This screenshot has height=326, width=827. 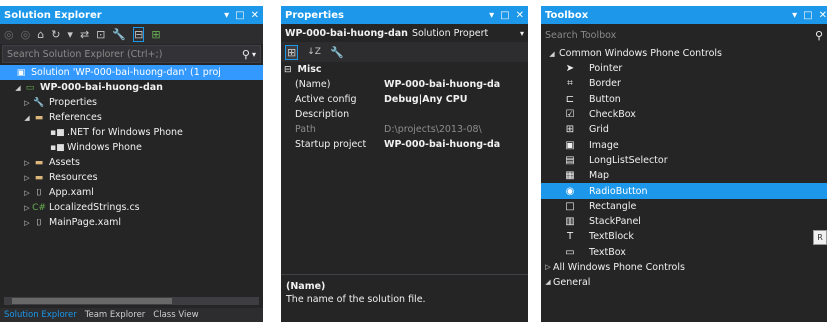 What do you see at coordinates (404, 33) in the screenshot?
I see `object-selector: WP-000-bai-huong-dan Solution Propert ▾` at bounding box center [404, 33].